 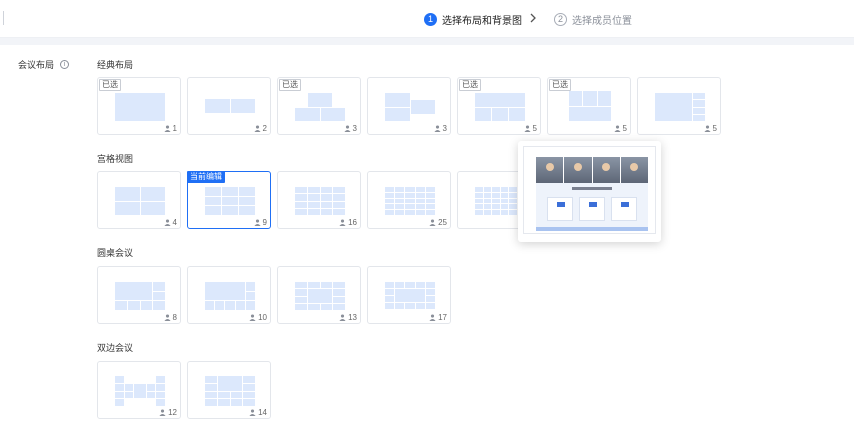 I want to click on member-count: 2, so click(x=260, y=128).